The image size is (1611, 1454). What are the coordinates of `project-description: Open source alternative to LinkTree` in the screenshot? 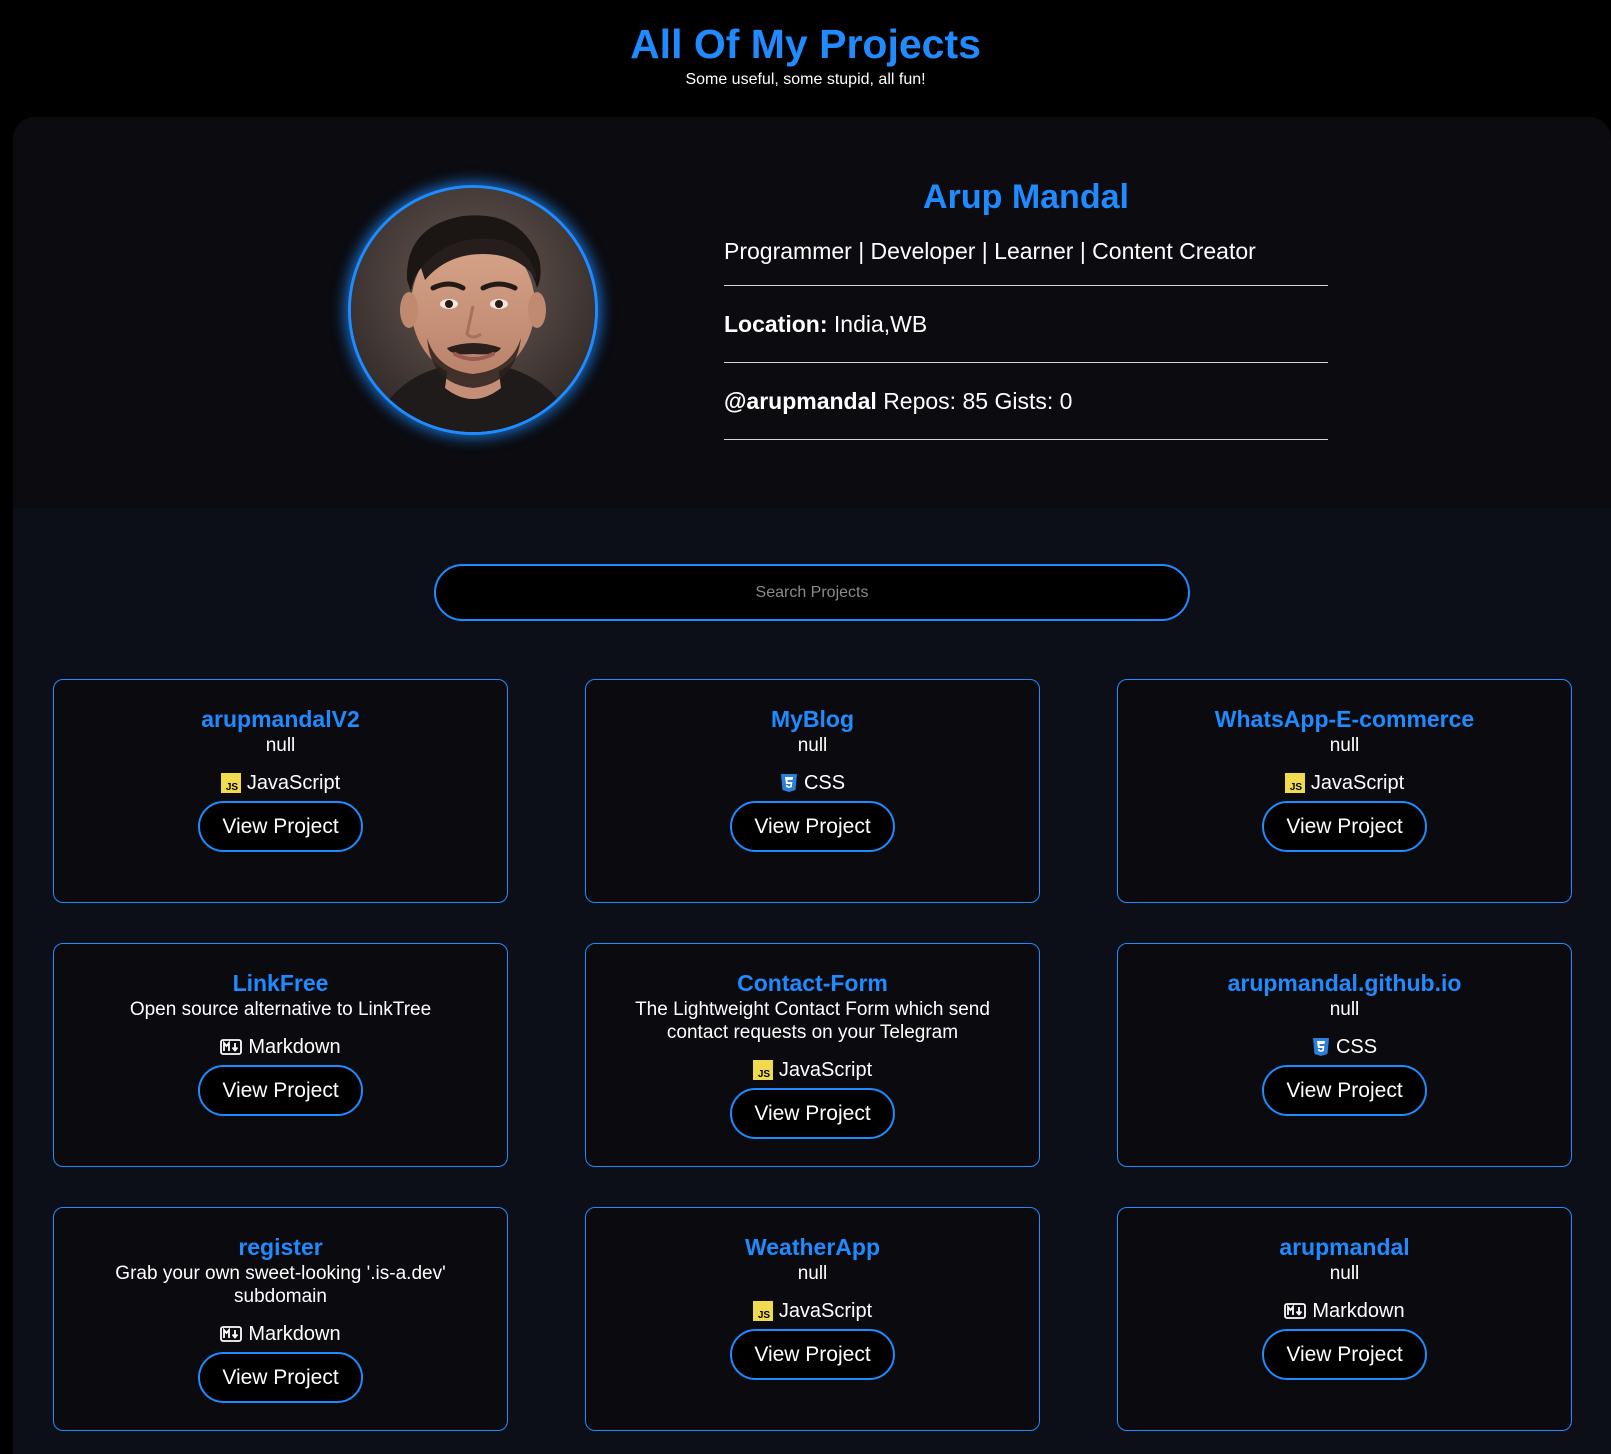 It's located at (280, 1009).